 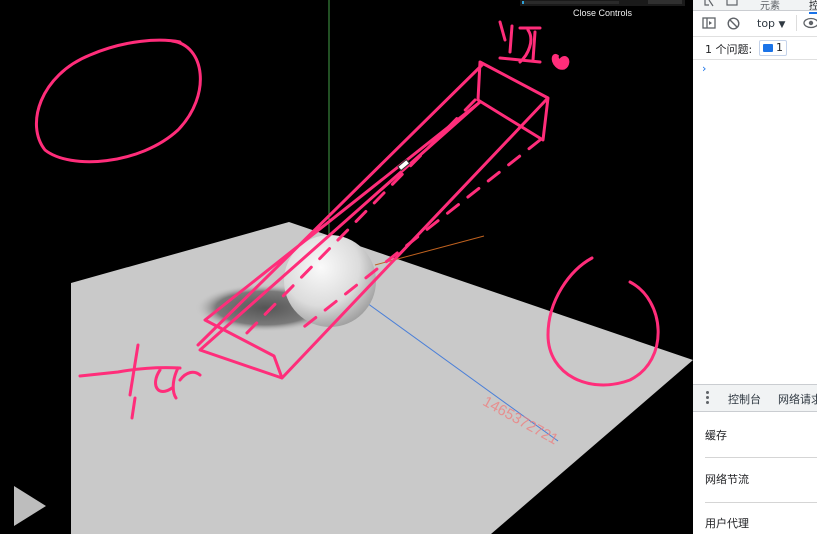 I want to click on drawer-tab-strip: 控制台 网络请求, so click(x=755, y=398).